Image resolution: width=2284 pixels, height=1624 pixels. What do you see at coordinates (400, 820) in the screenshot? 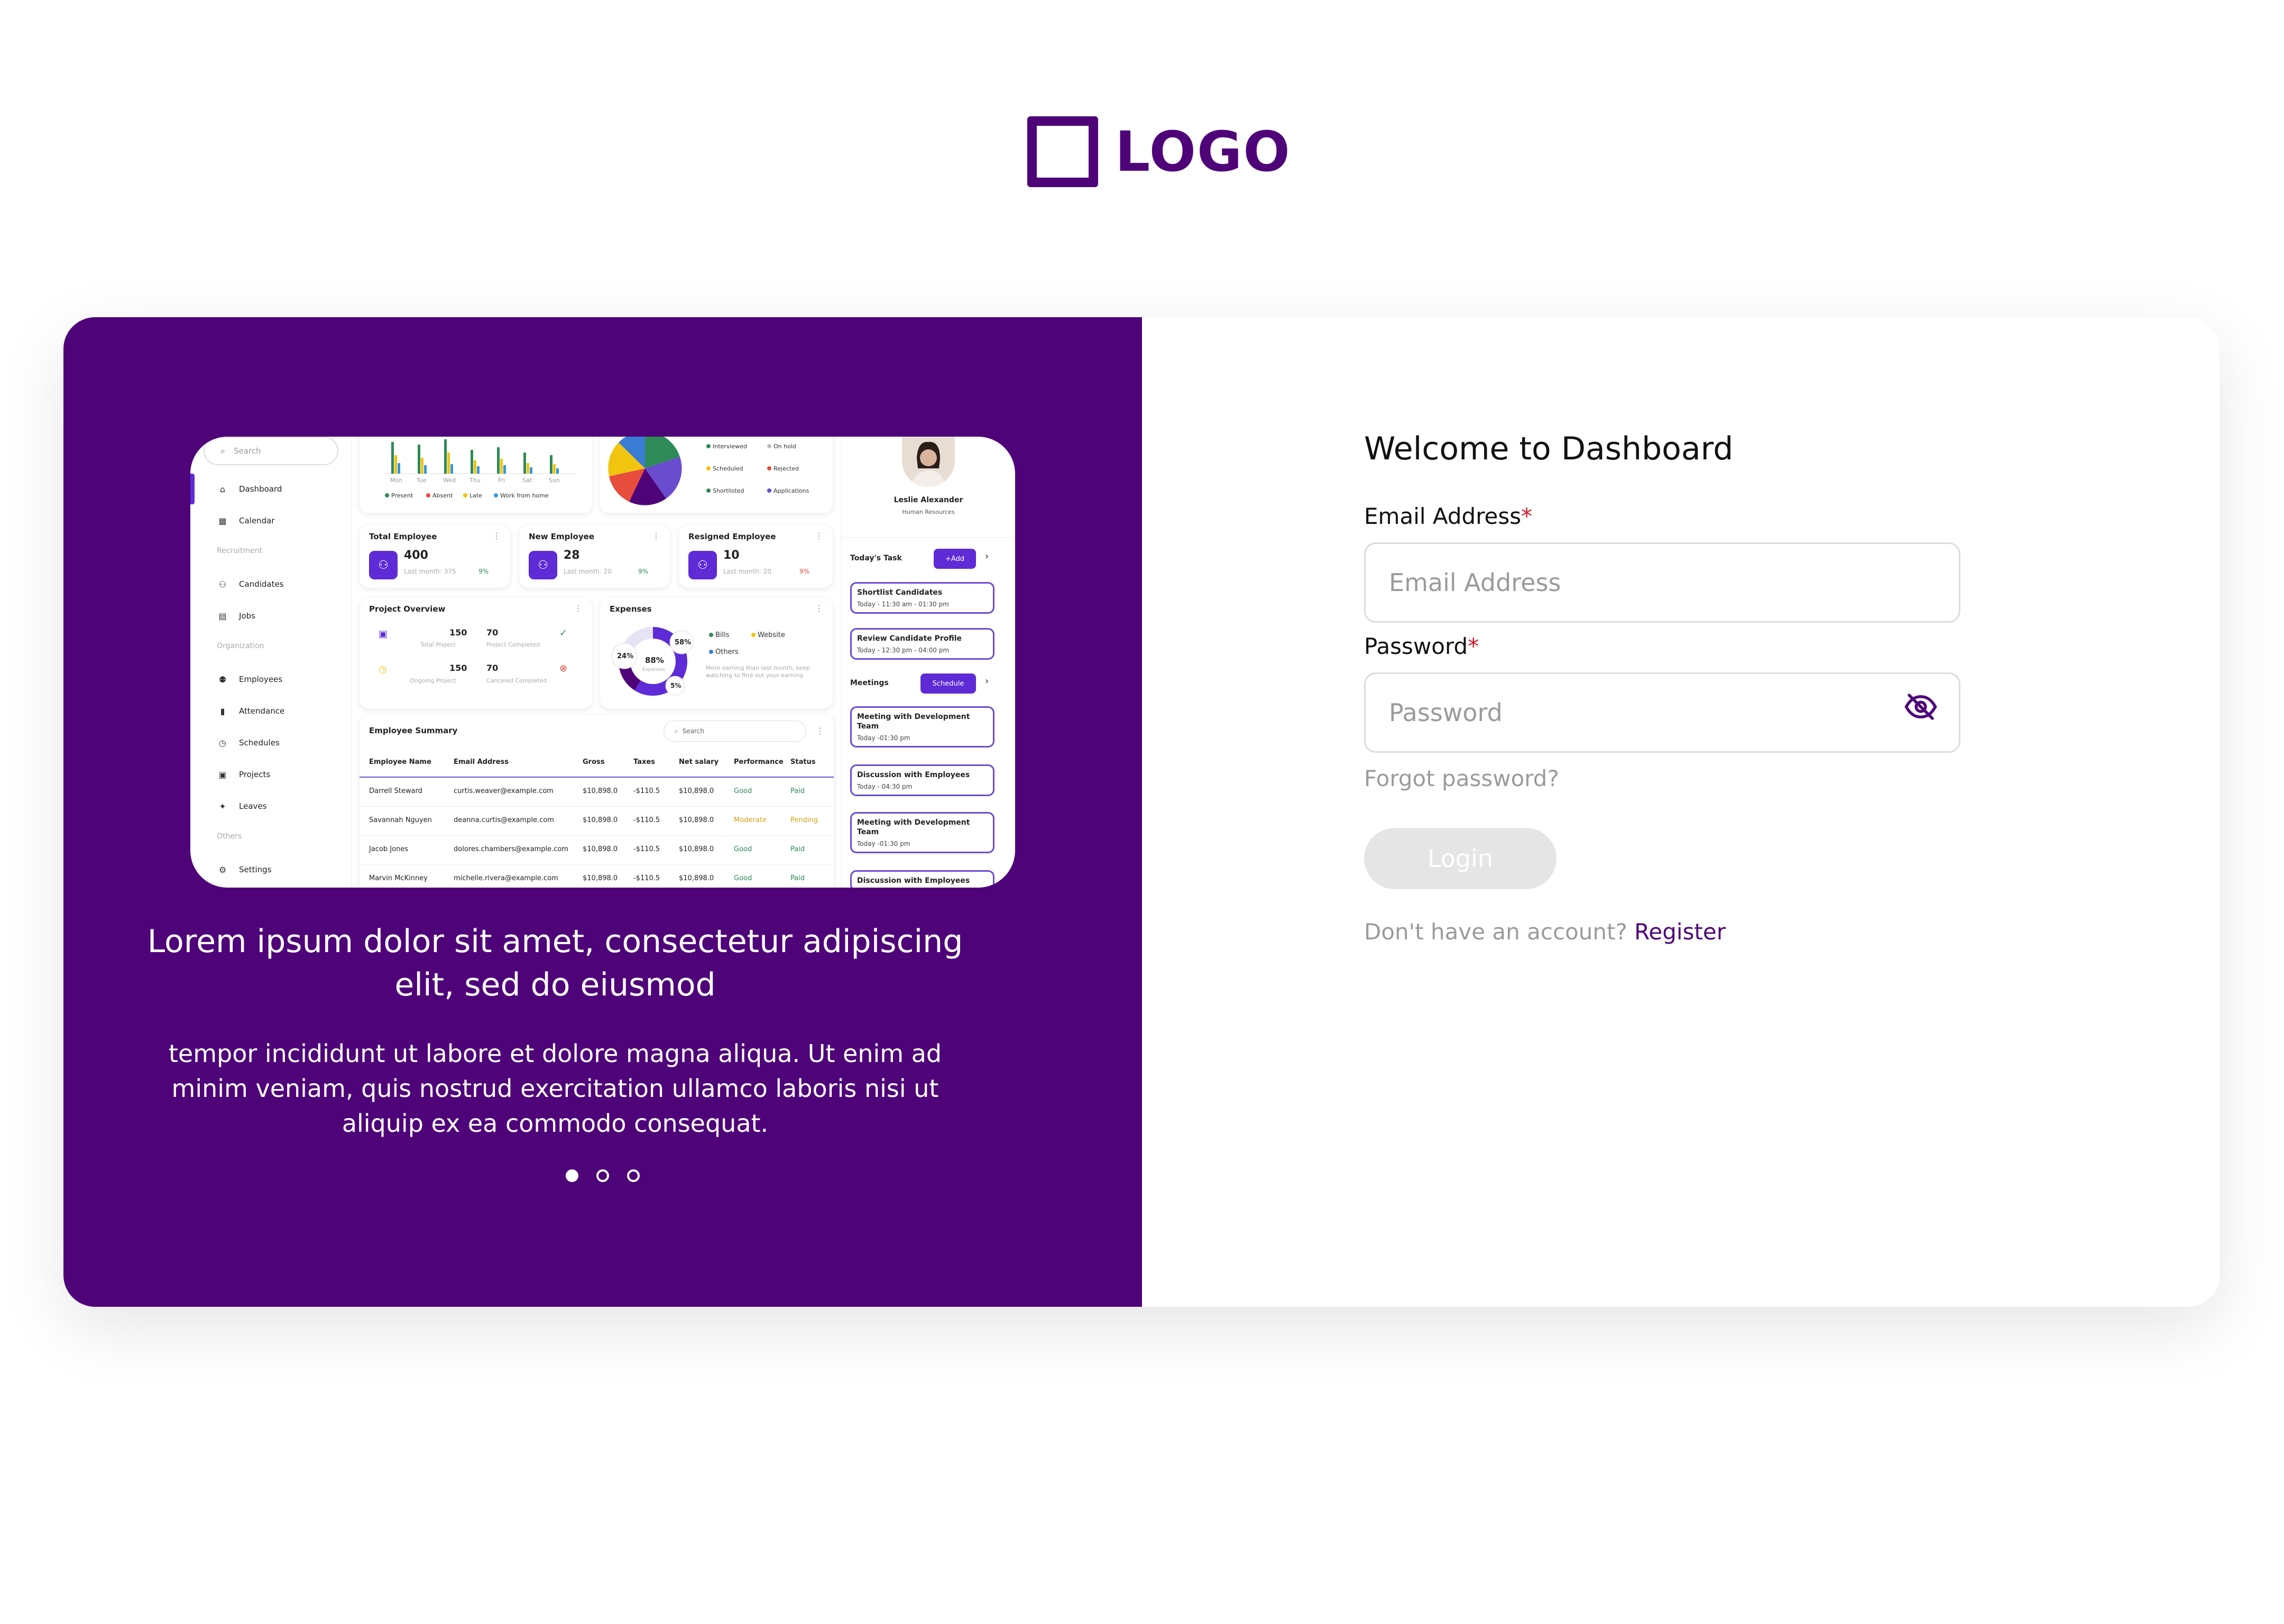
I see `table-cell: Savannah Nguyen` at bounding box center [400, 820].